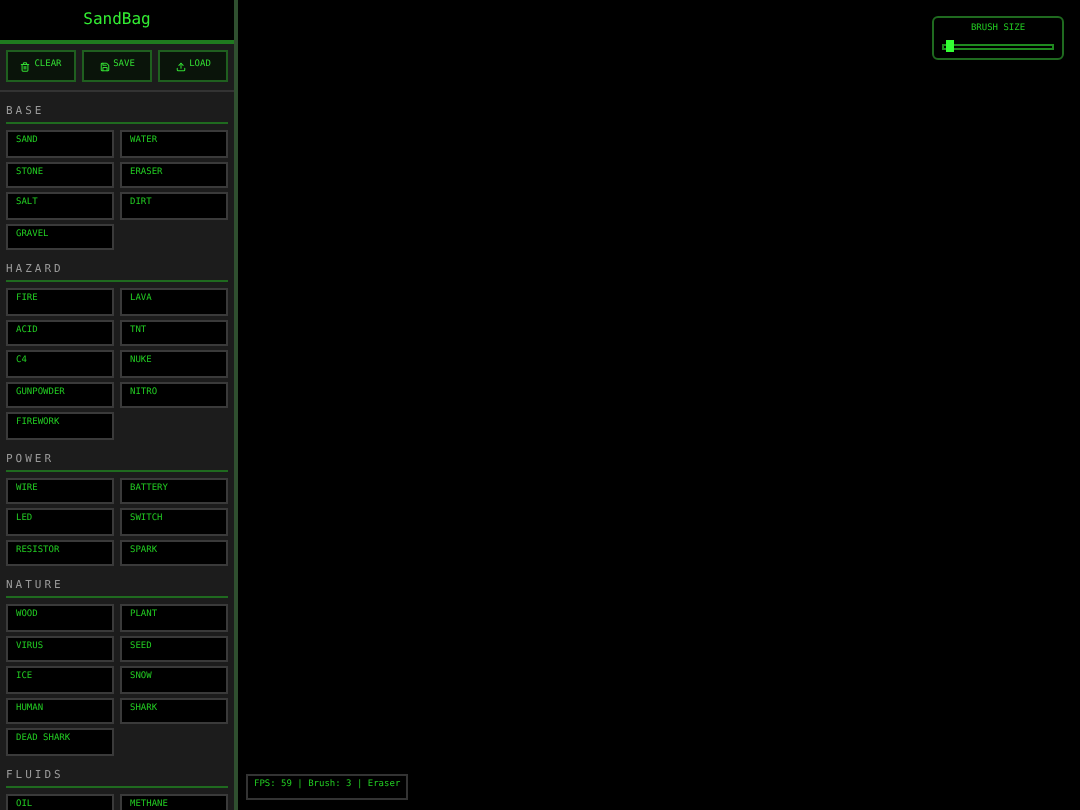 The height and width of the screenshot is (810, 1080). Describe the element at coordinates (25, 66) in the screenshot. I see `trash-icon` at that location.